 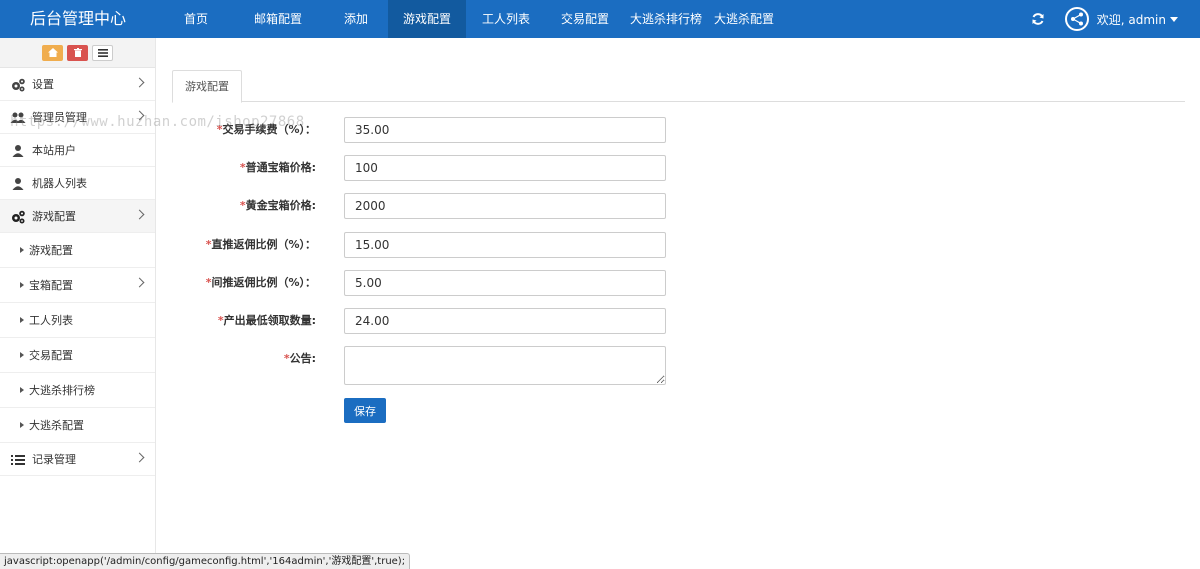 I want to click on nav-item-battle-royale-ranking: 大逃杀排行榜, so click(x=666, y=19).